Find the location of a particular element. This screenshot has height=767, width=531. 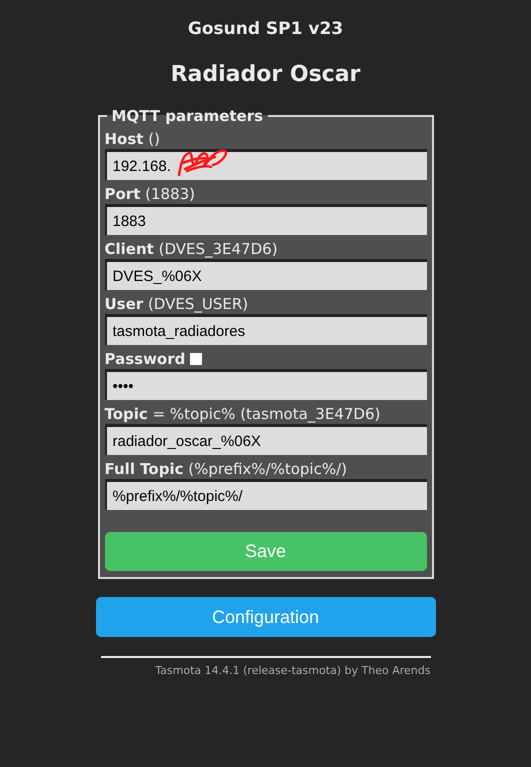

panel-legend: MQTT parameters is located at coordinates (187, 116).